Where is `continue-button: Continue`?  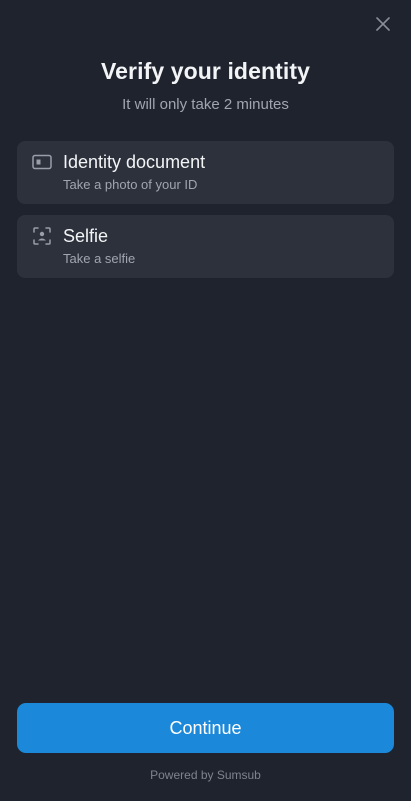
continue-button: Continue is located at coordinates (205, 728).